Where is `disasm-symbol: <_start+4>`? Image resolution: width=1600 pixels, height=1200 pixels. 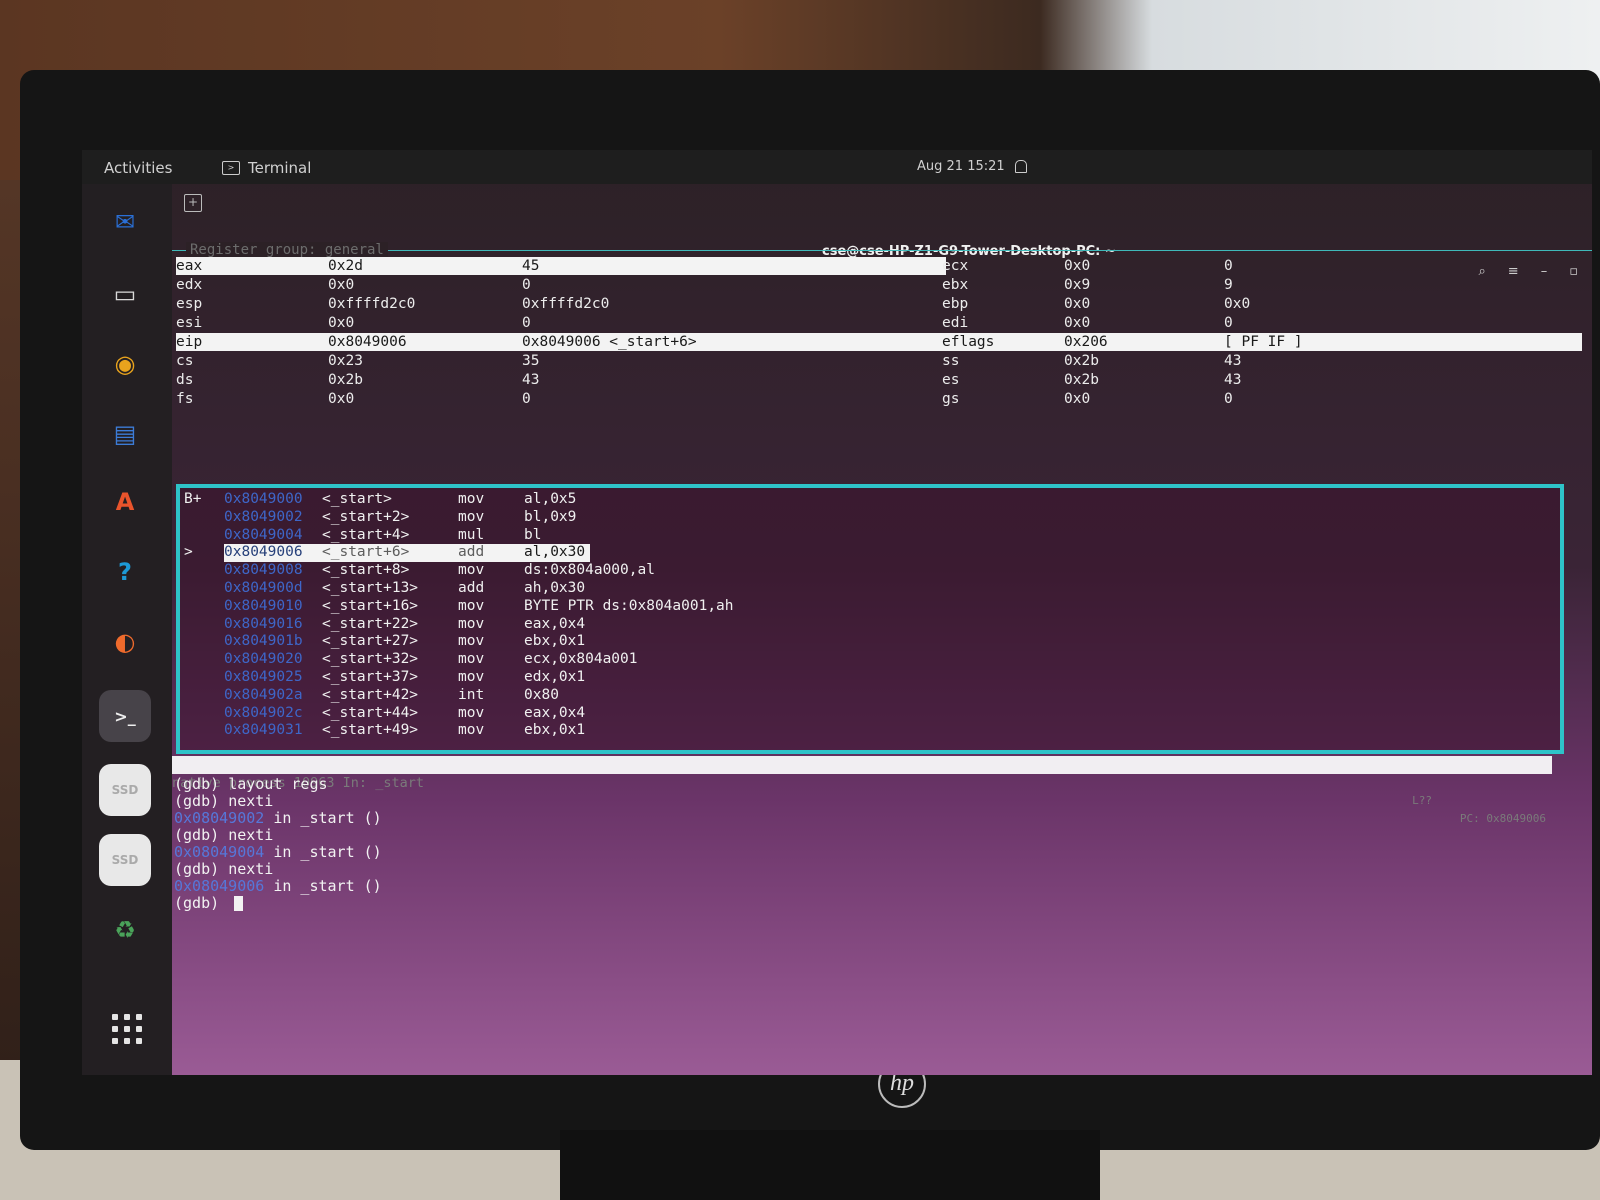
disasm-symbol: <_start+4> is located at coordinates (366, 534).